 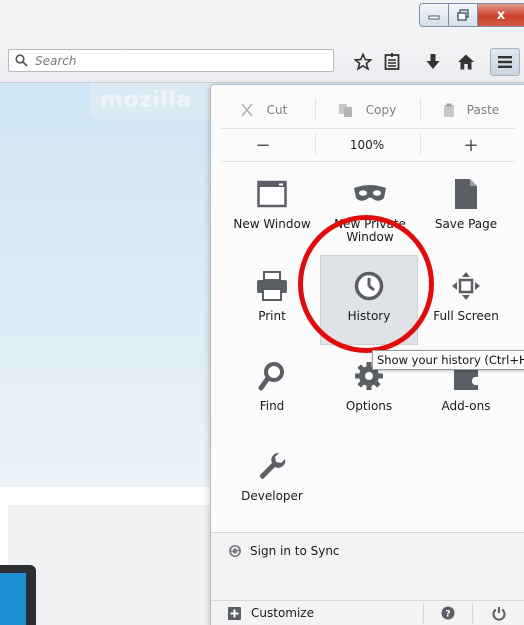 What do you see at coordinates (434, 17) in the screenshot?
I see `minimize-icon` at bounding box center [434, 17].